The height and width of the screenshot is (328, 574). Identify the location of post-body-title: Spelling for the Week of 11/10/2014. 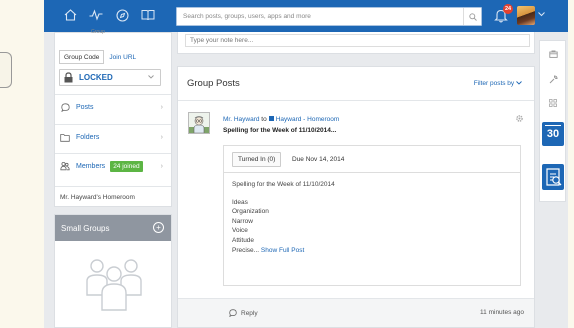
(283, 184).